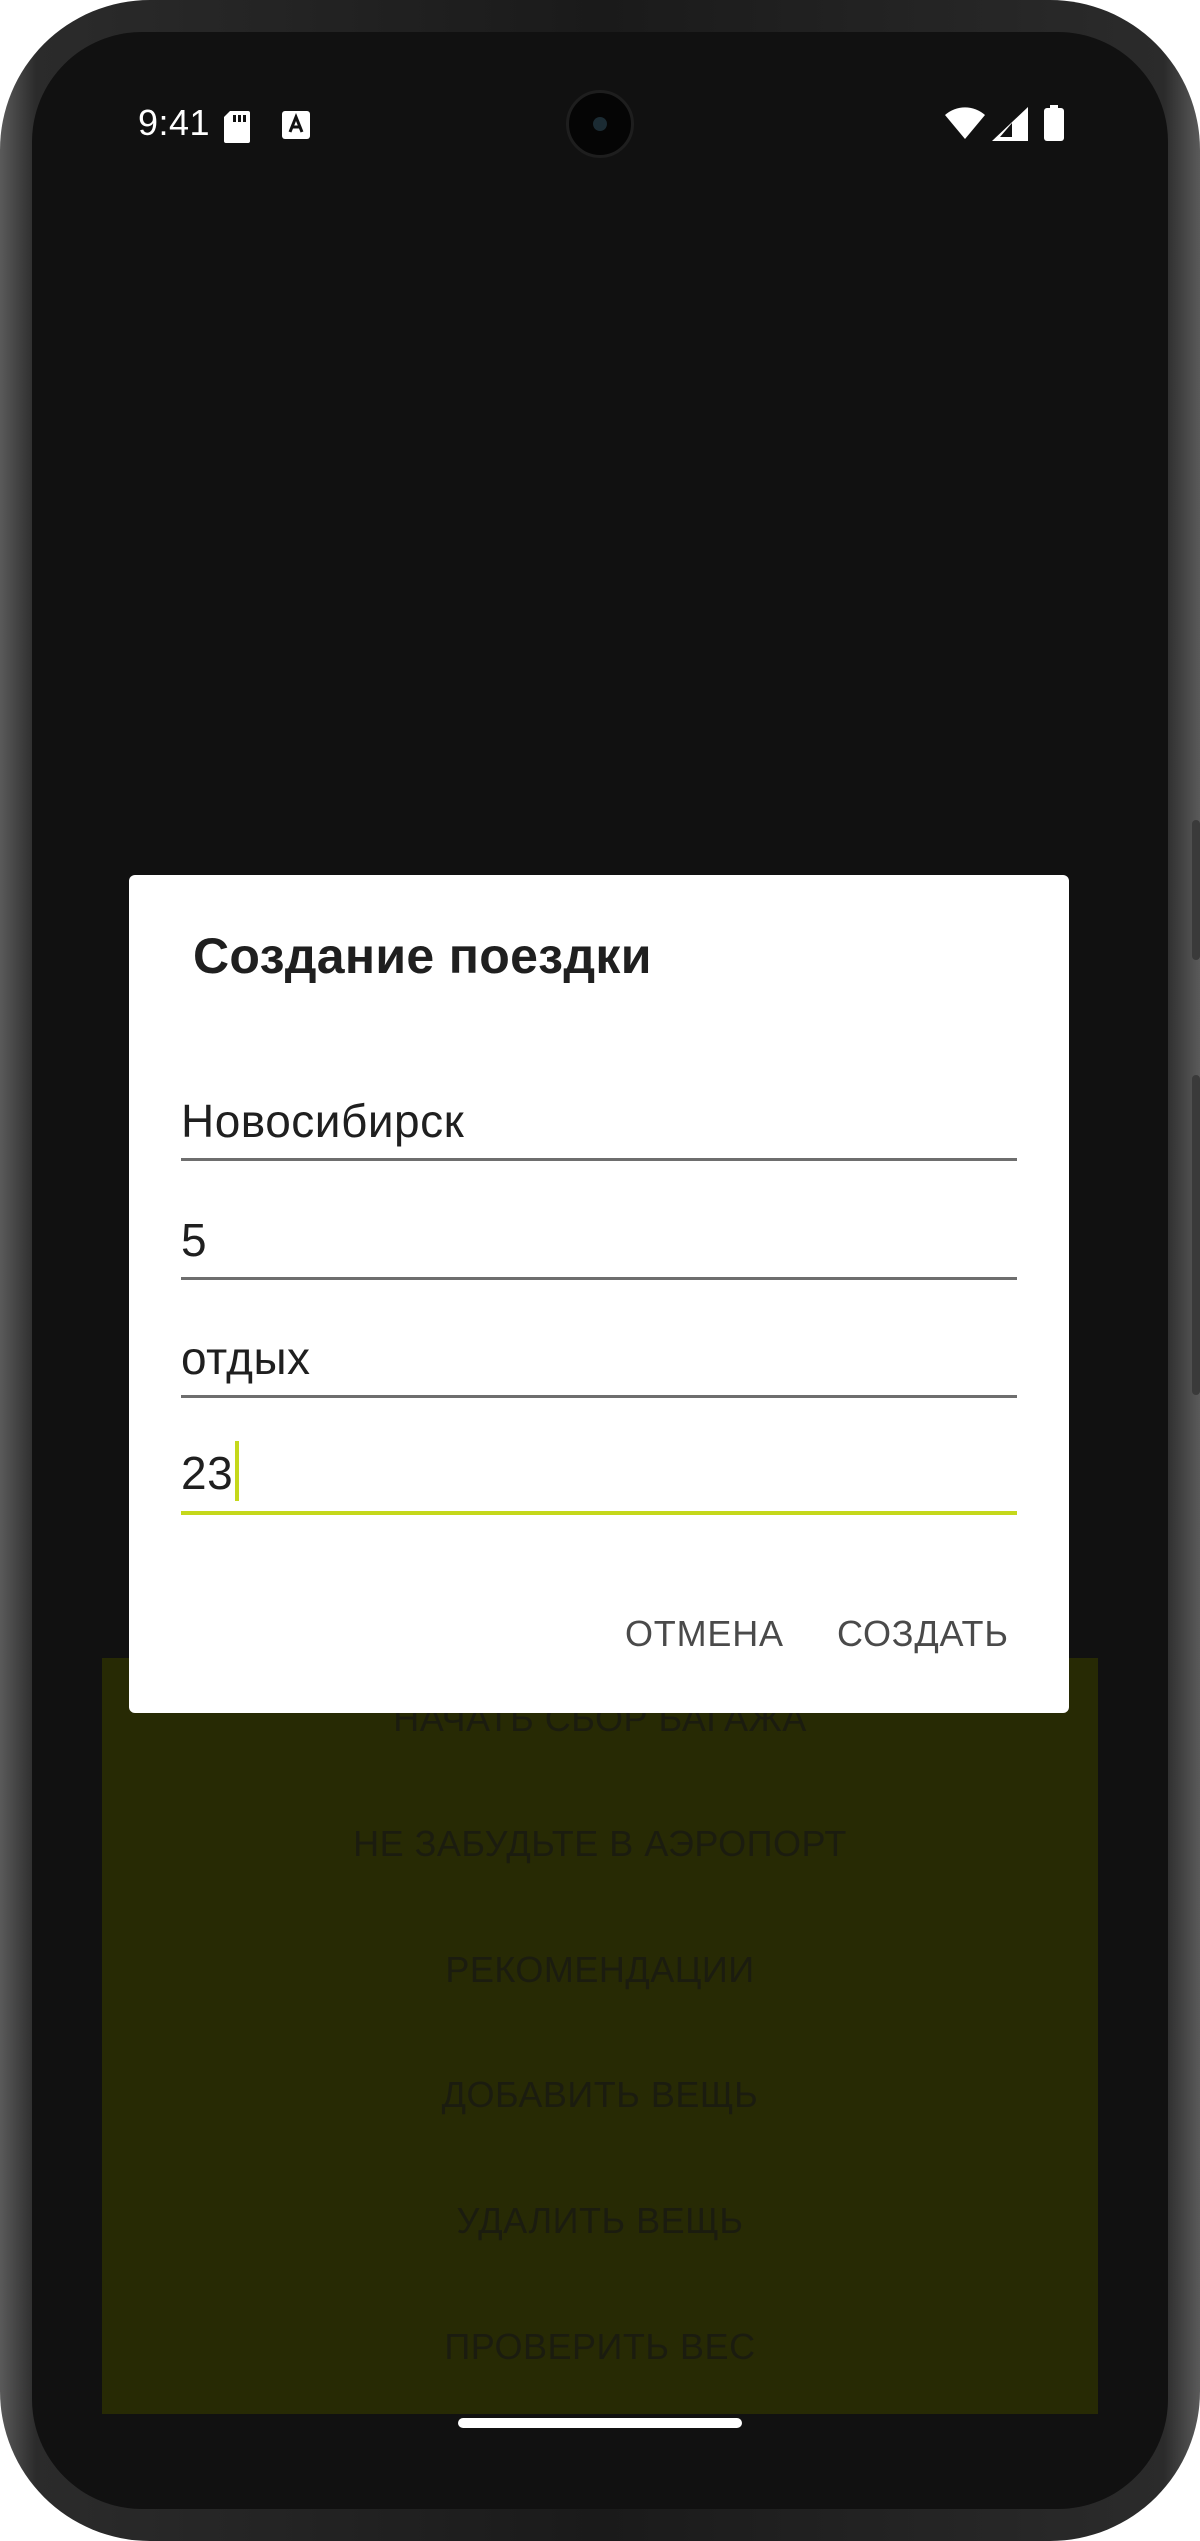 The width and height of the screenshot is (1200, 2541). Describe the element at coordinates (194, 1240) in the screenshot. I see `duration-field-value: 5` at that location.